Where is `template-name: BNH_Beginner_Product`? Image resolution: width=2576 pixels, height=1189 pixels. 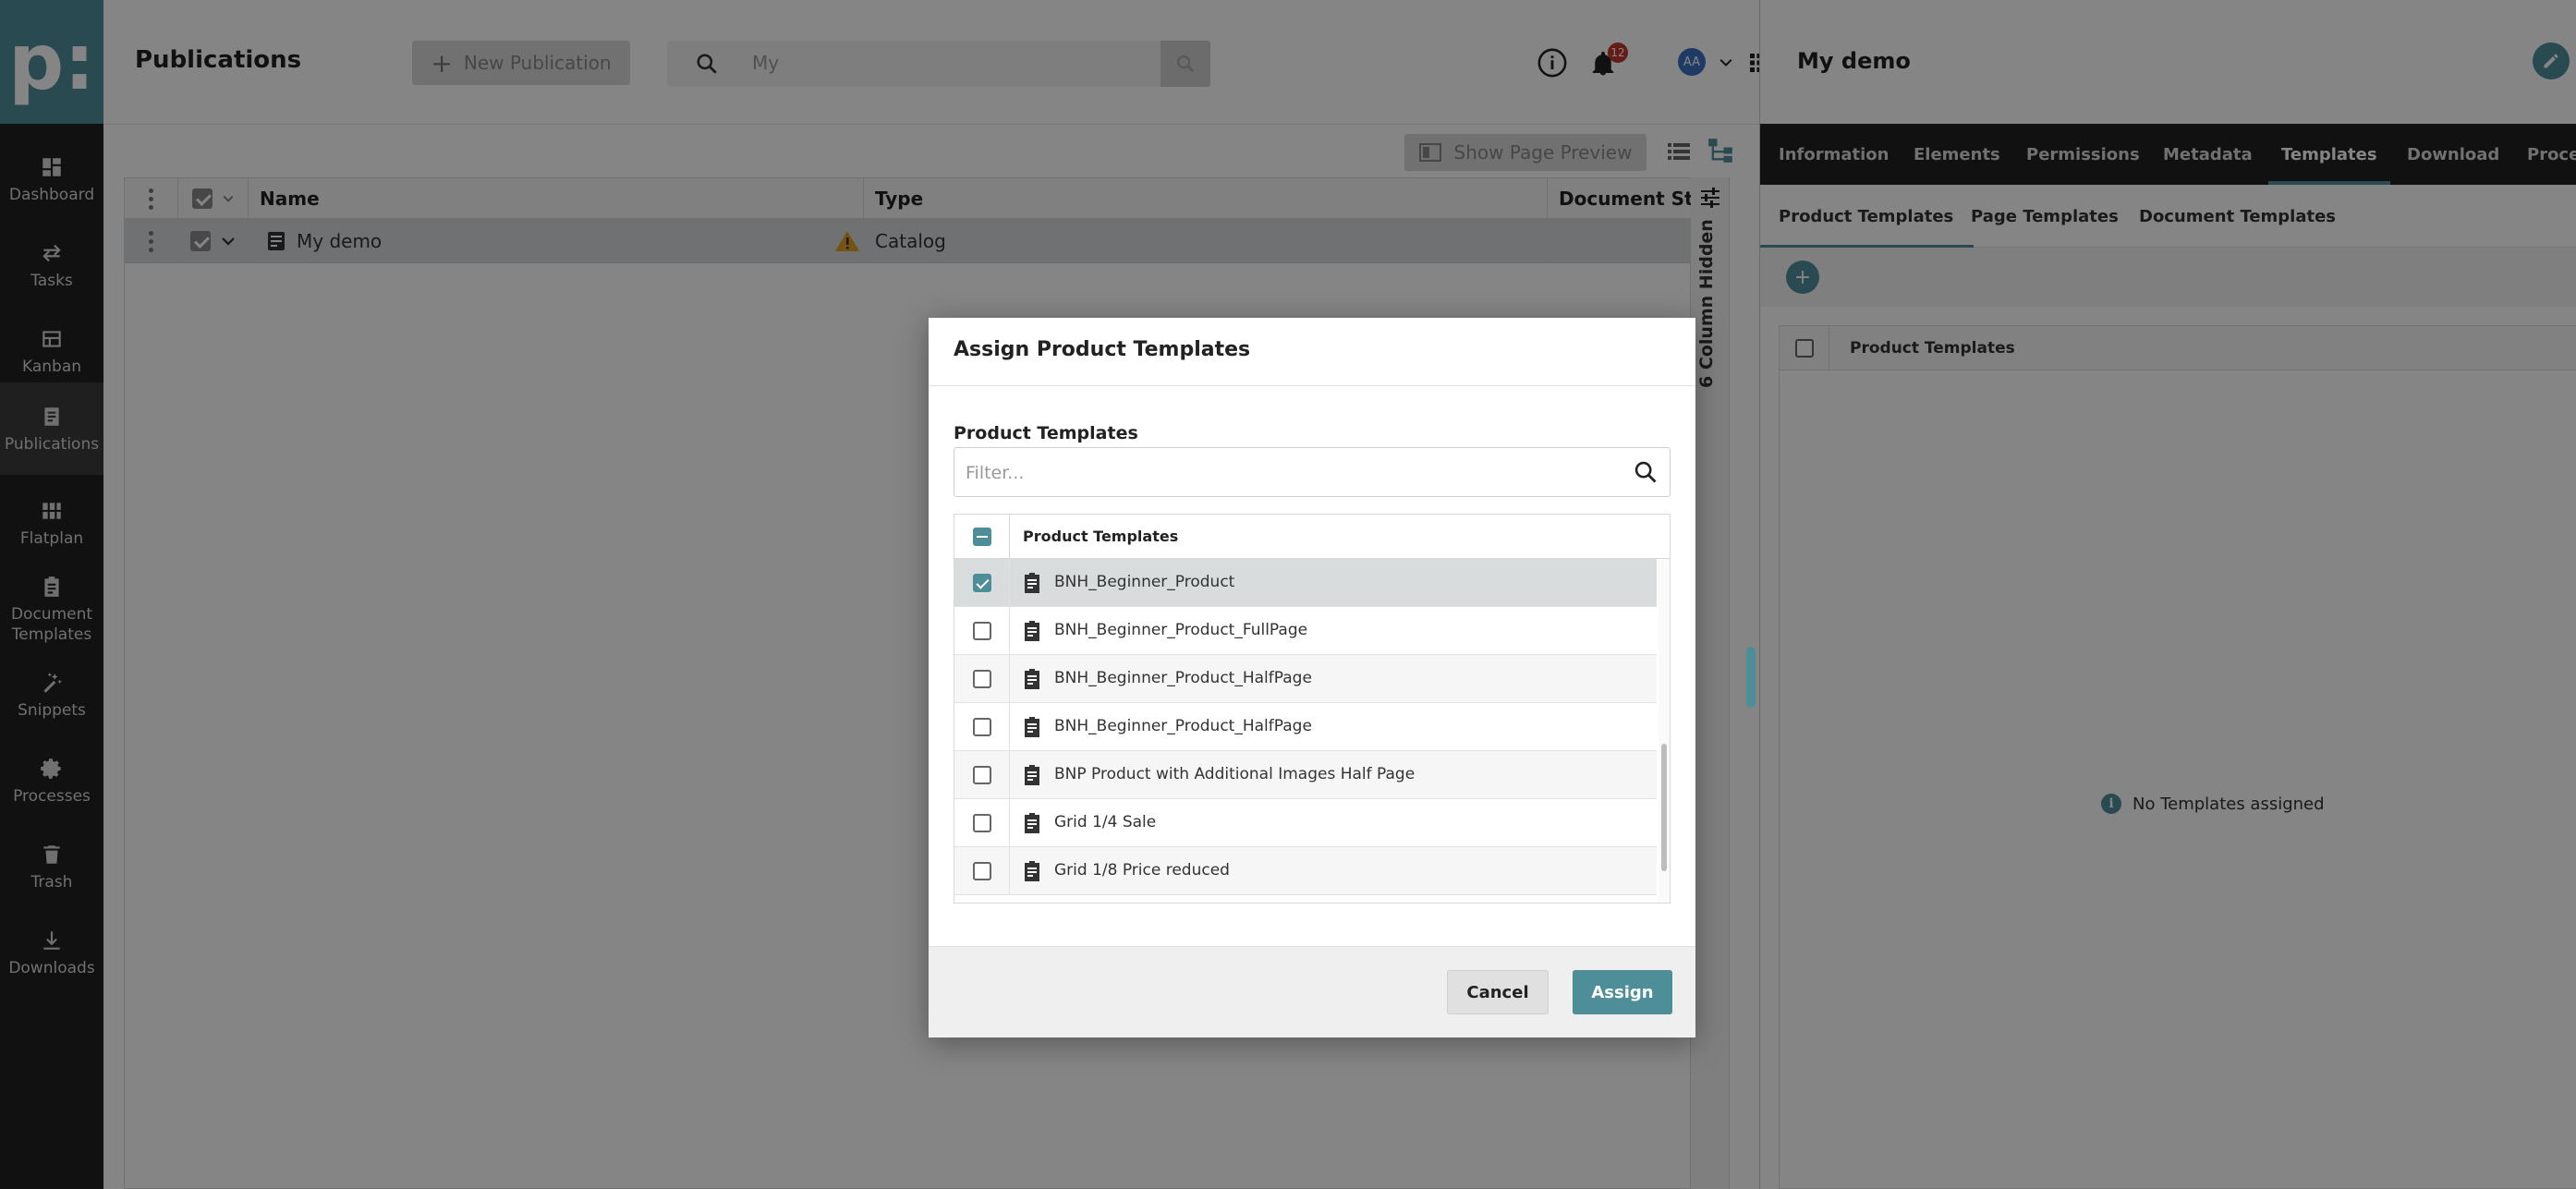 template-name: BNH_Beginner_Product is located at coordinates (1144, 582).